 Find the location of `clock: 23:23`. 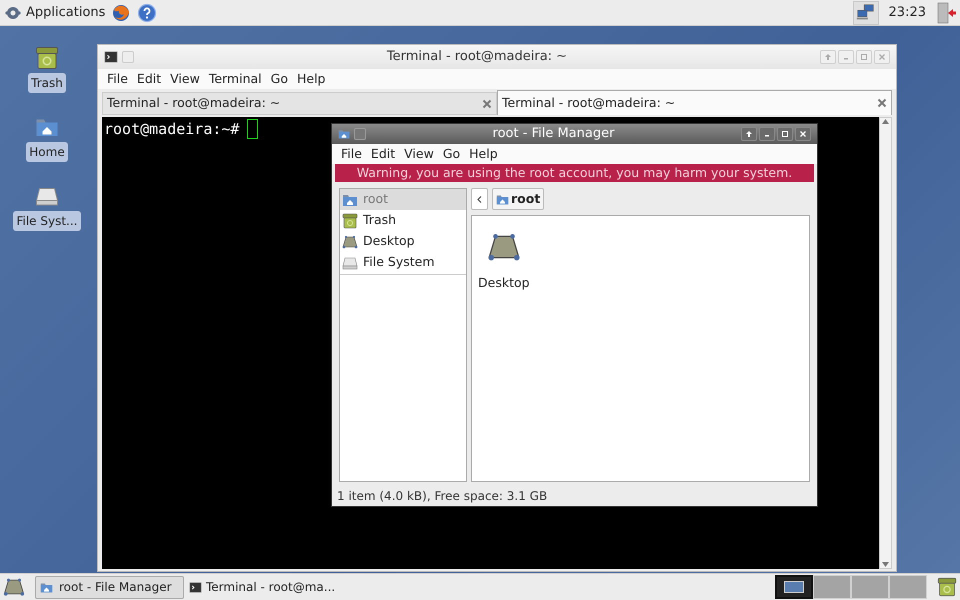

clock: 23:23 is located at coordinates (907, 12).